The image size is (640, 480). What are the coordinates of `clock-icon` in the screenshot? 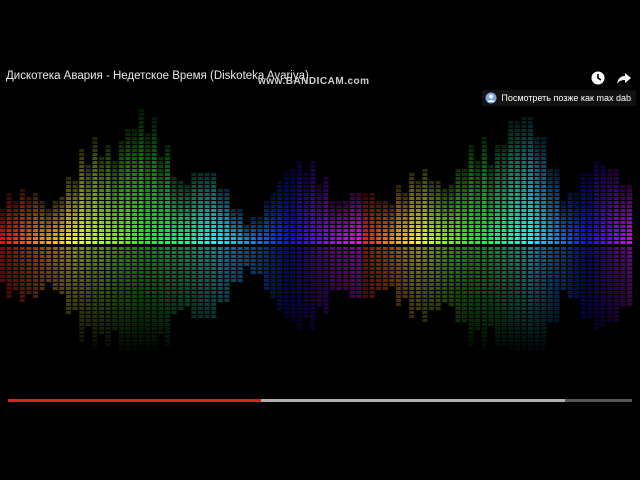 It's located at (598, 78).